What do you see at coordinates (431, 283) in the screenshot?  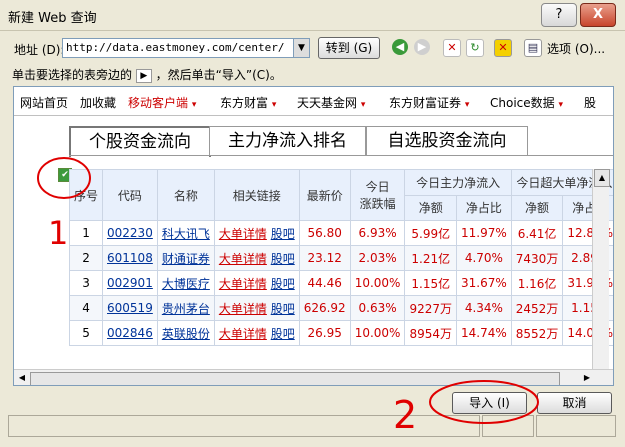 I see `row-main-net: 1.15亿` at bounding box center [431, 283].